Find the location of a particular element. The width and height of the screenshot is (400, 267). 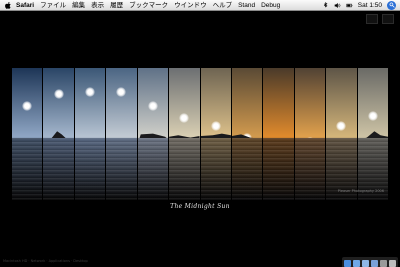

desktop-folder-icon is located at coordinates (388, 19).